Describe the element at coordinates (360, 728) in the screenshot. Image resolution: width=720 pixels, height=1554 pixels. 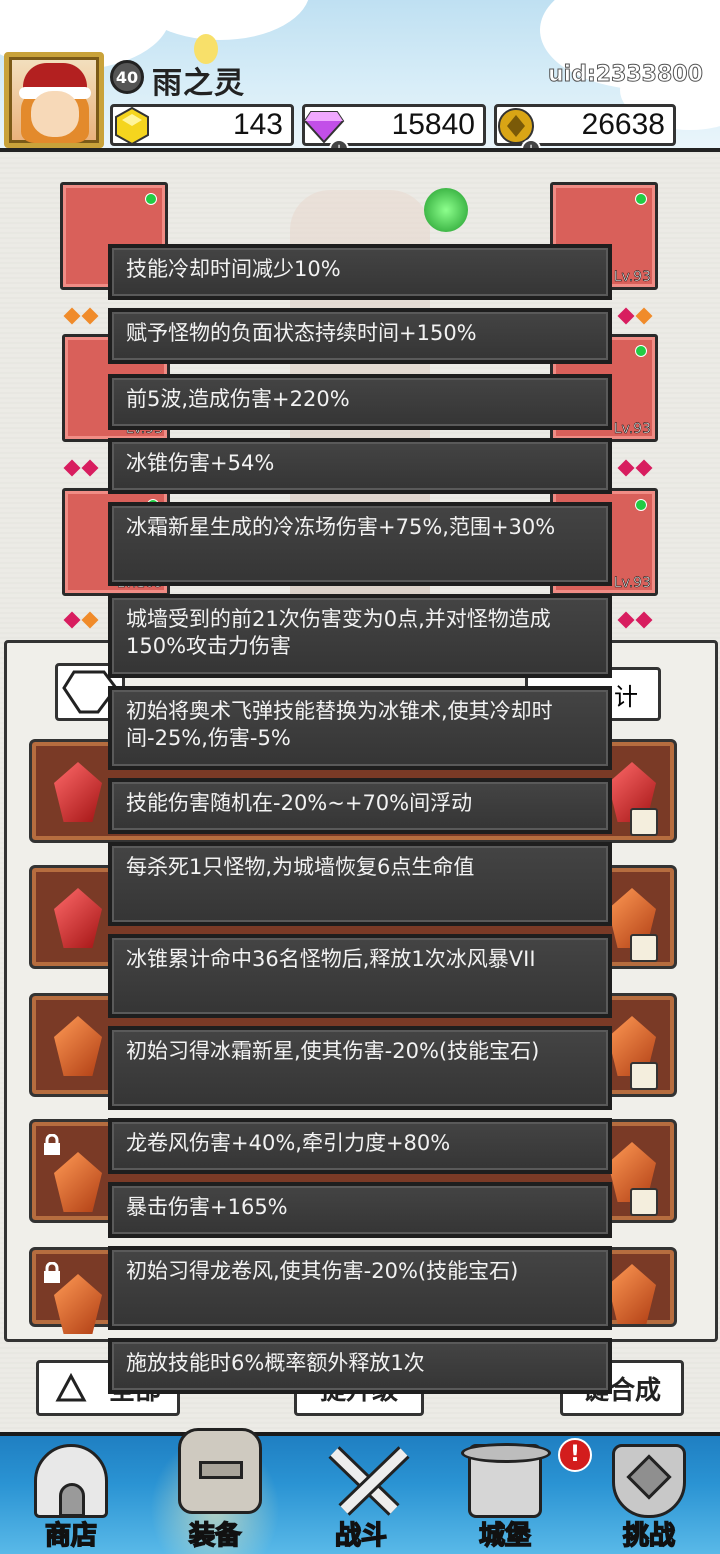
I see `affix-tooltip: 初始将奥术飞弹技能替换为冰锥术,使其冷却时间-25%,伤害-5%` at that location.